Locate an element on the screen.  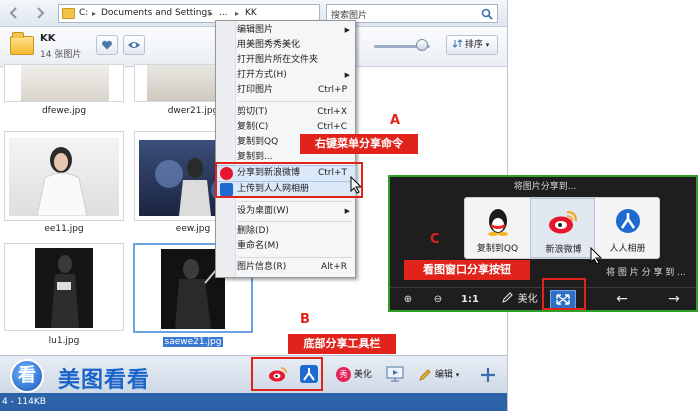
menu-item-print: 打印图片 Ctrl+P is located at coordinates (286, 90).